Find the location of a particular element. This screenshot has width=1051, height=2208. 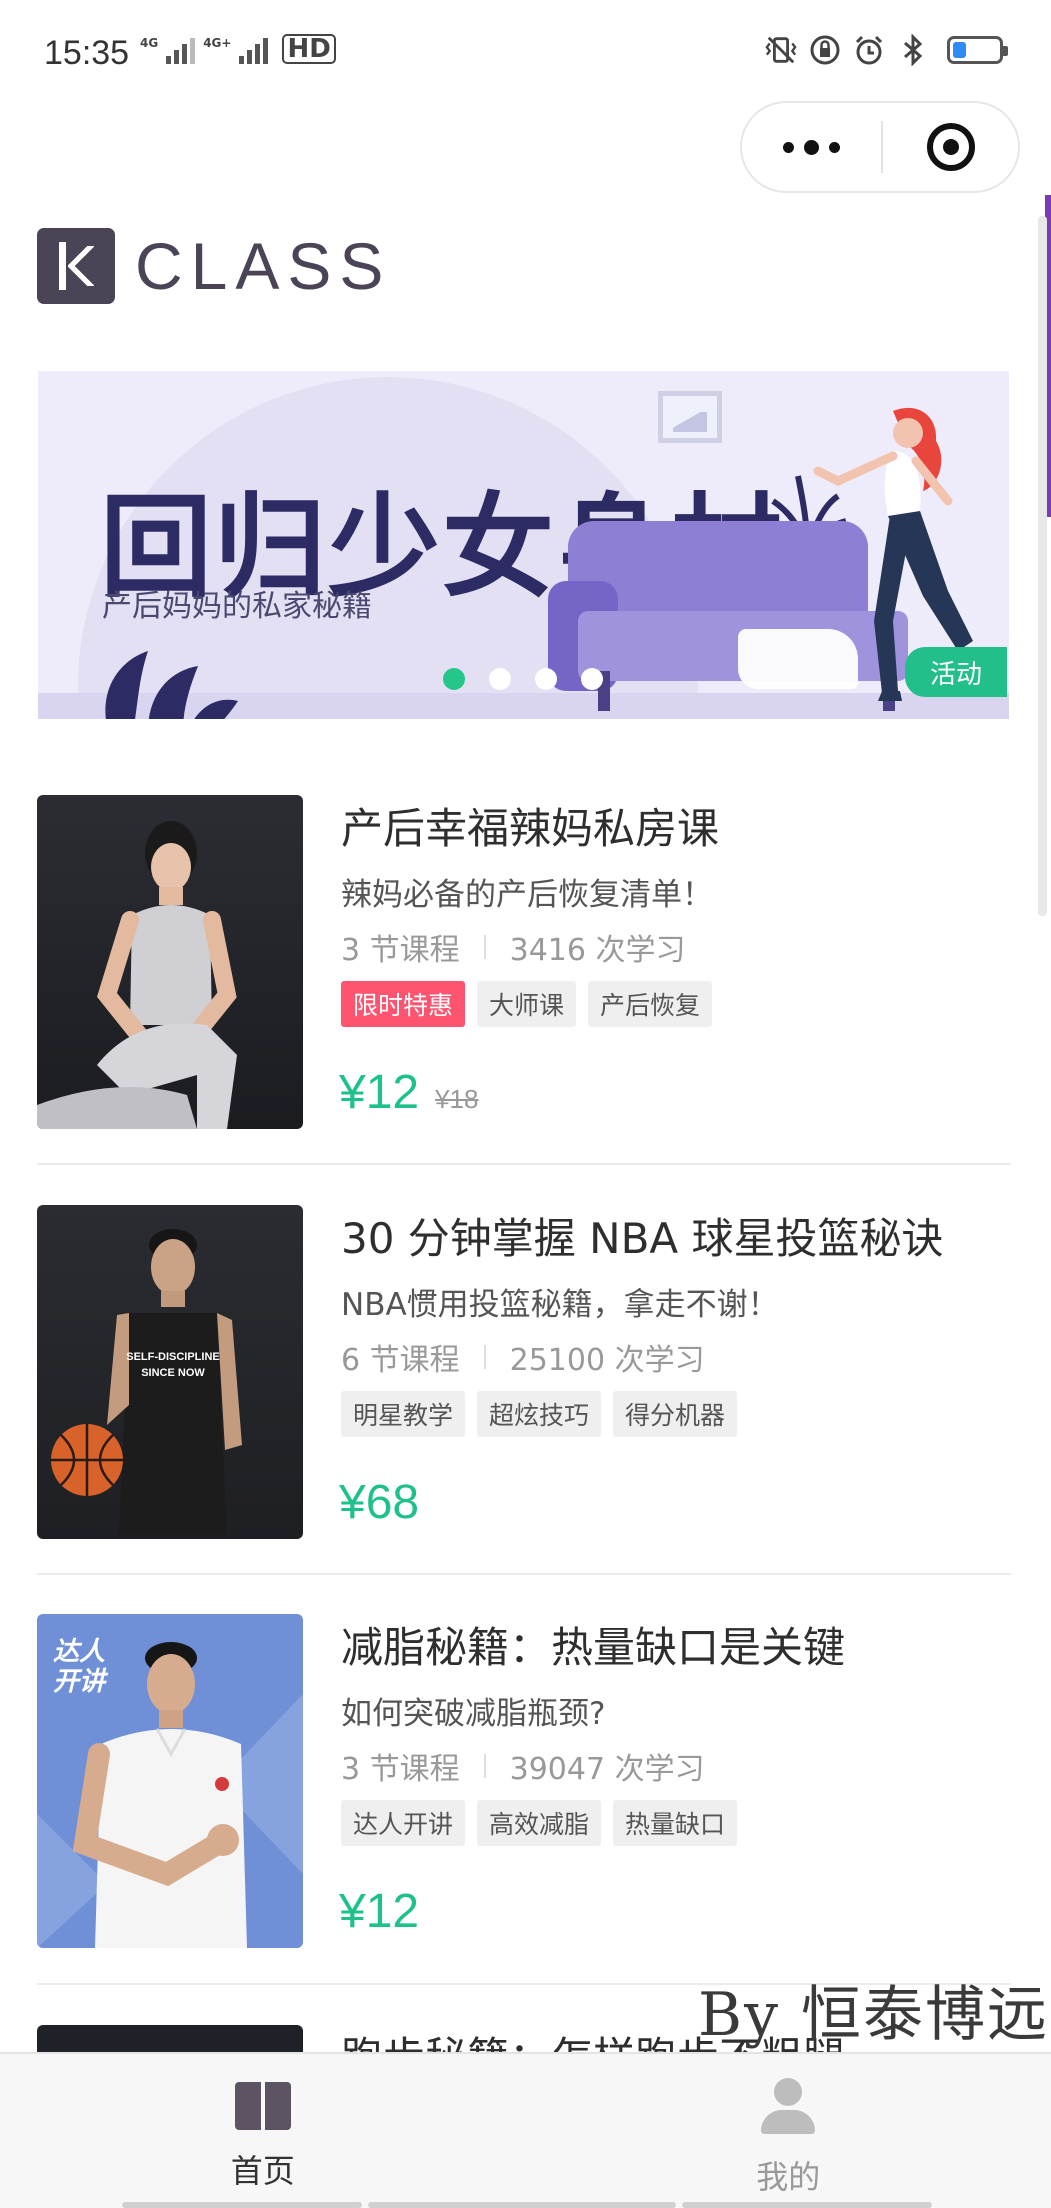

miniprogram-capsule is located at coordinates (880, 147).